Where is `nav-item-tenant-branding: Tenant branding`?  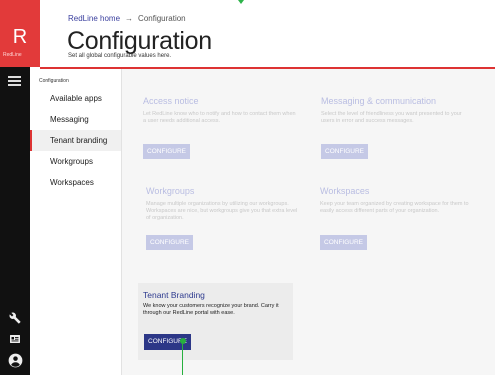 nav-item-tenant-branding: Tenant branding is located at coordinates (75, 140).